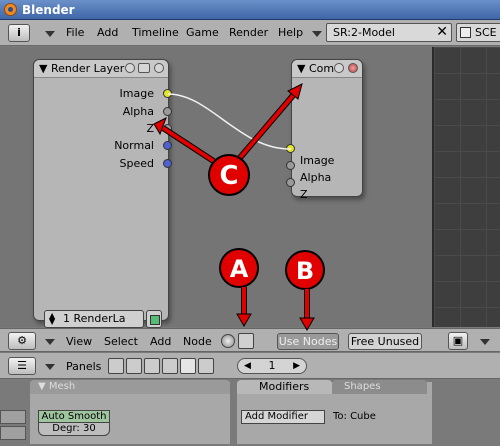 This screenshot has width=500, height=446. Describe the element at coordinates (189, 145) in the screenshot. I see `annotation-arrow-c1` at that location.